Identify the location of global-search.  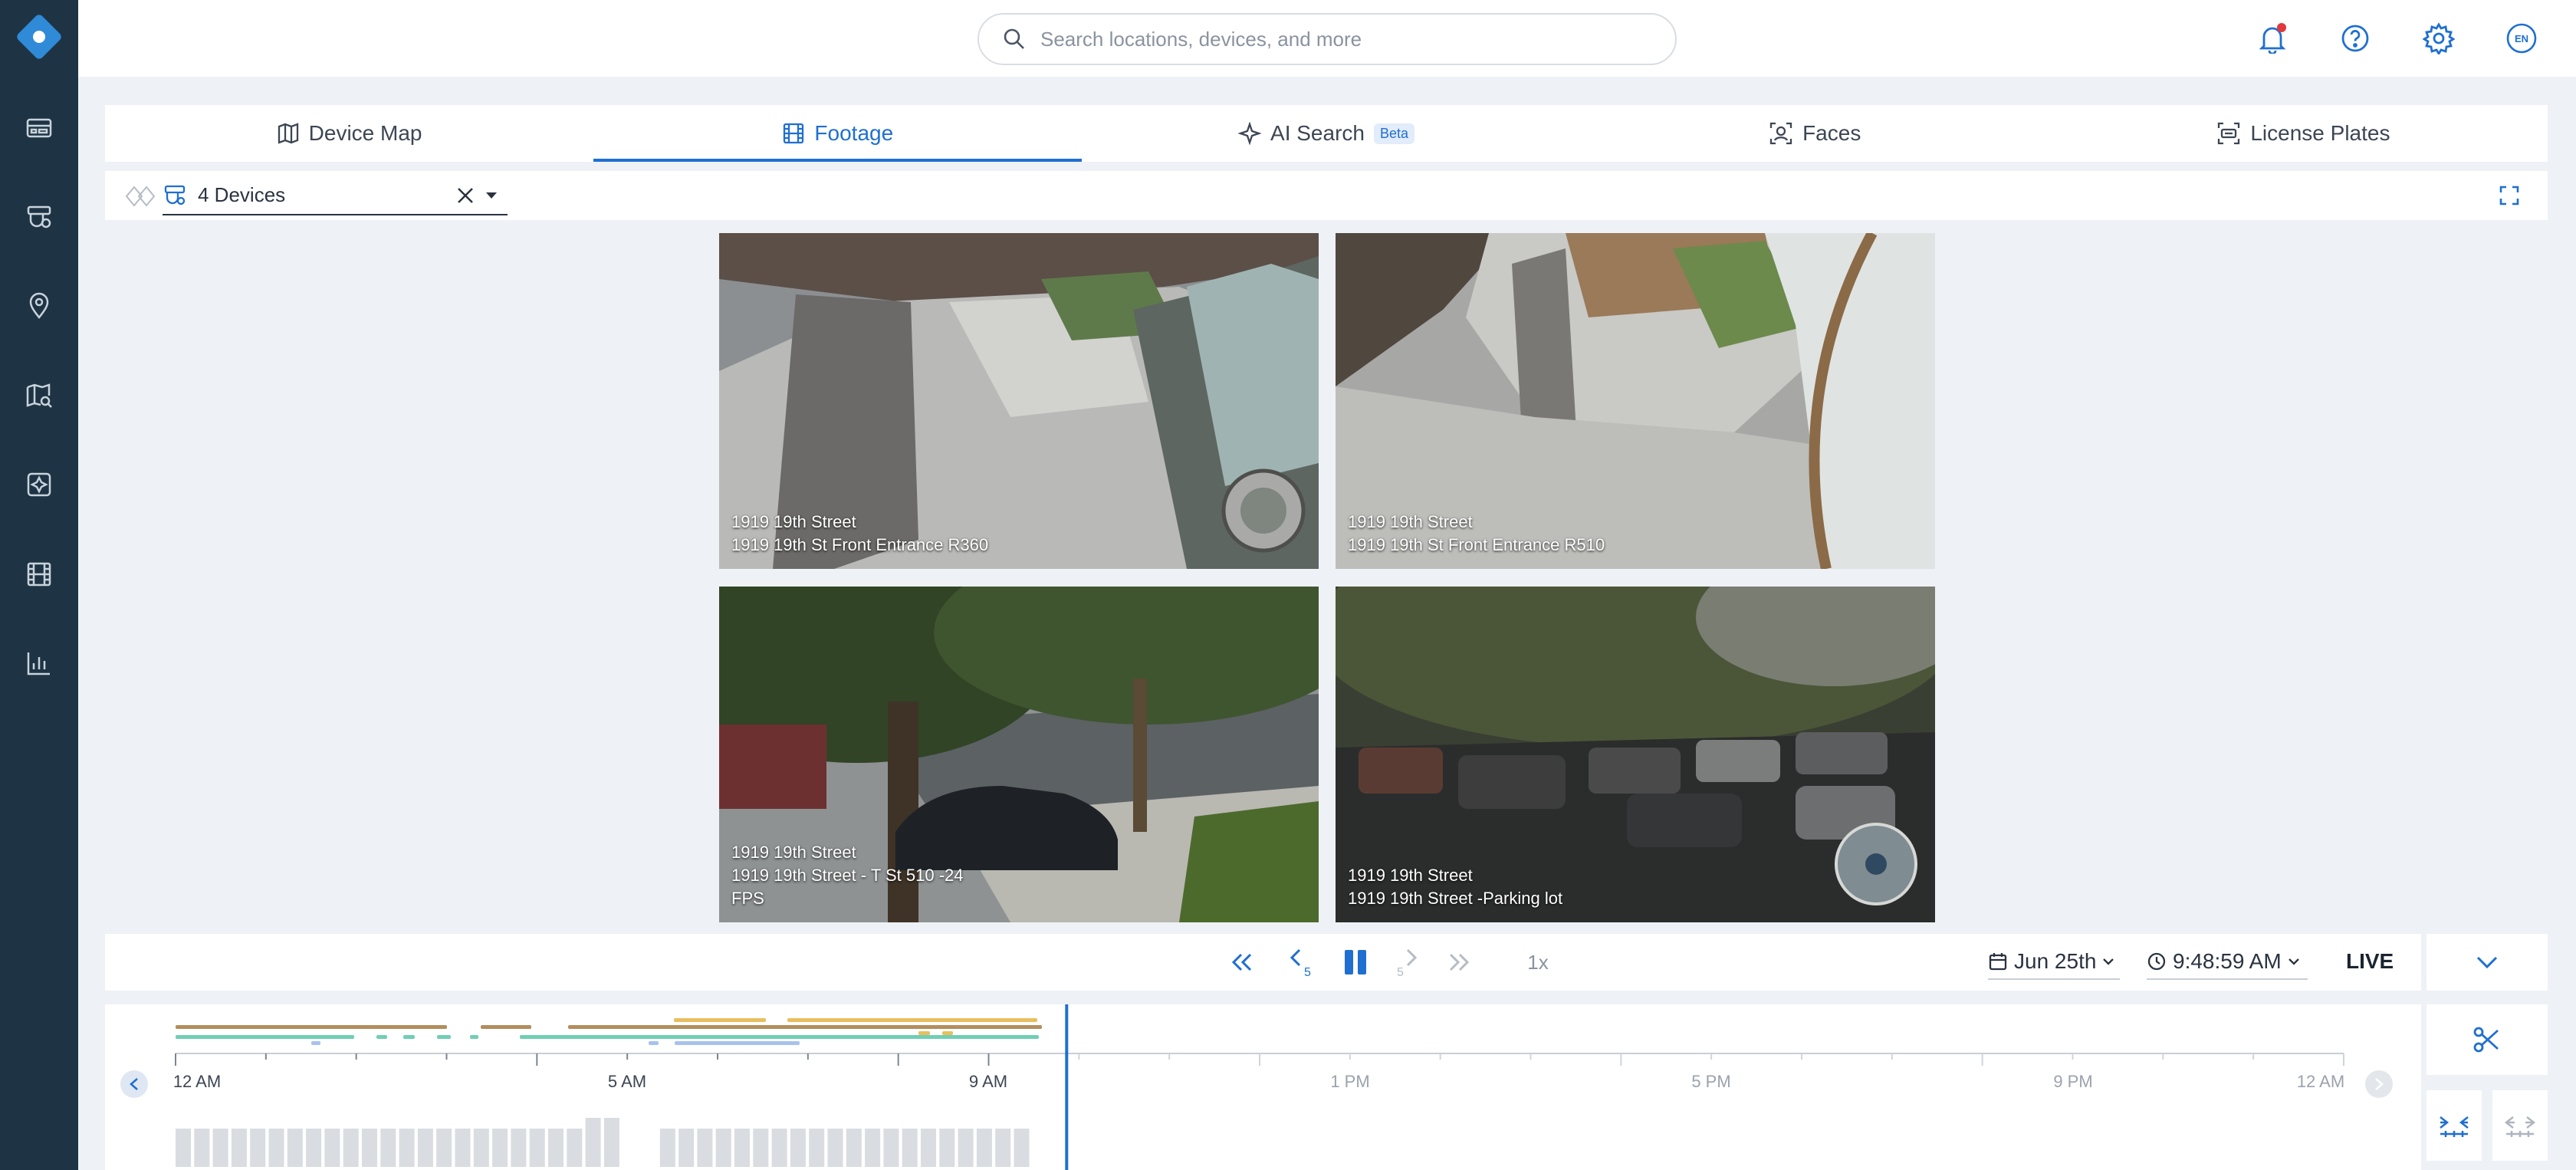
(1327, 39).